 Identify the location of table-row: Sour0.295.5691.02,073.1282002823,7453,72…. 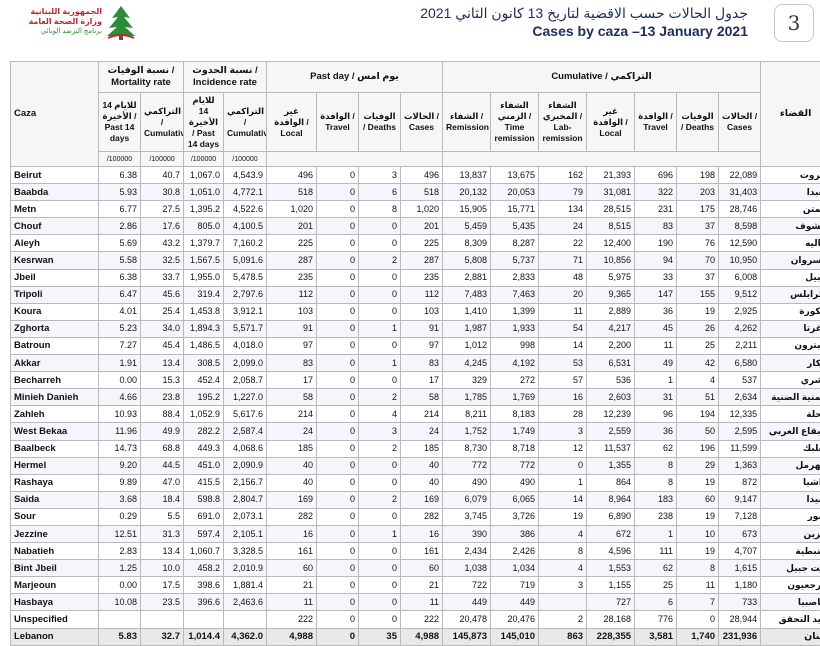
(415, 516).